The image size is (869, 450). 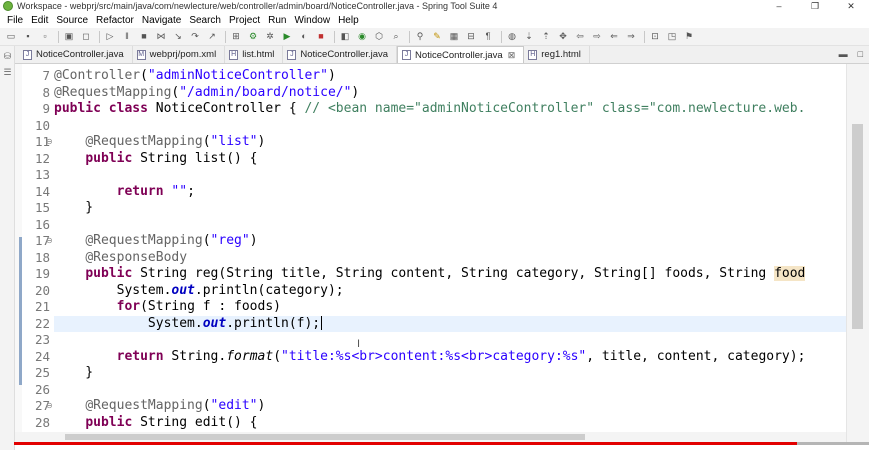 What do you see at coordinates (563, 37) in the screenshot?
I see `last-edit-icon: ✥` at bounding box center [563, 37].